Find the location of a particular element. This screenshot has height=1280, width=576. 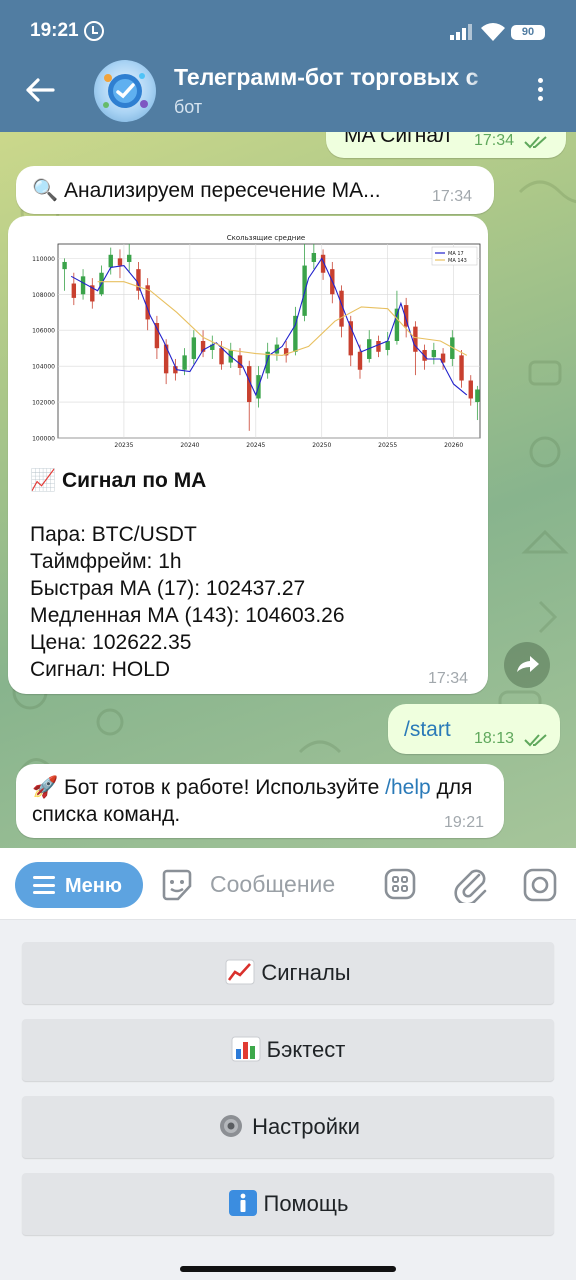

info-icon is located at coordinates (242, 1203).